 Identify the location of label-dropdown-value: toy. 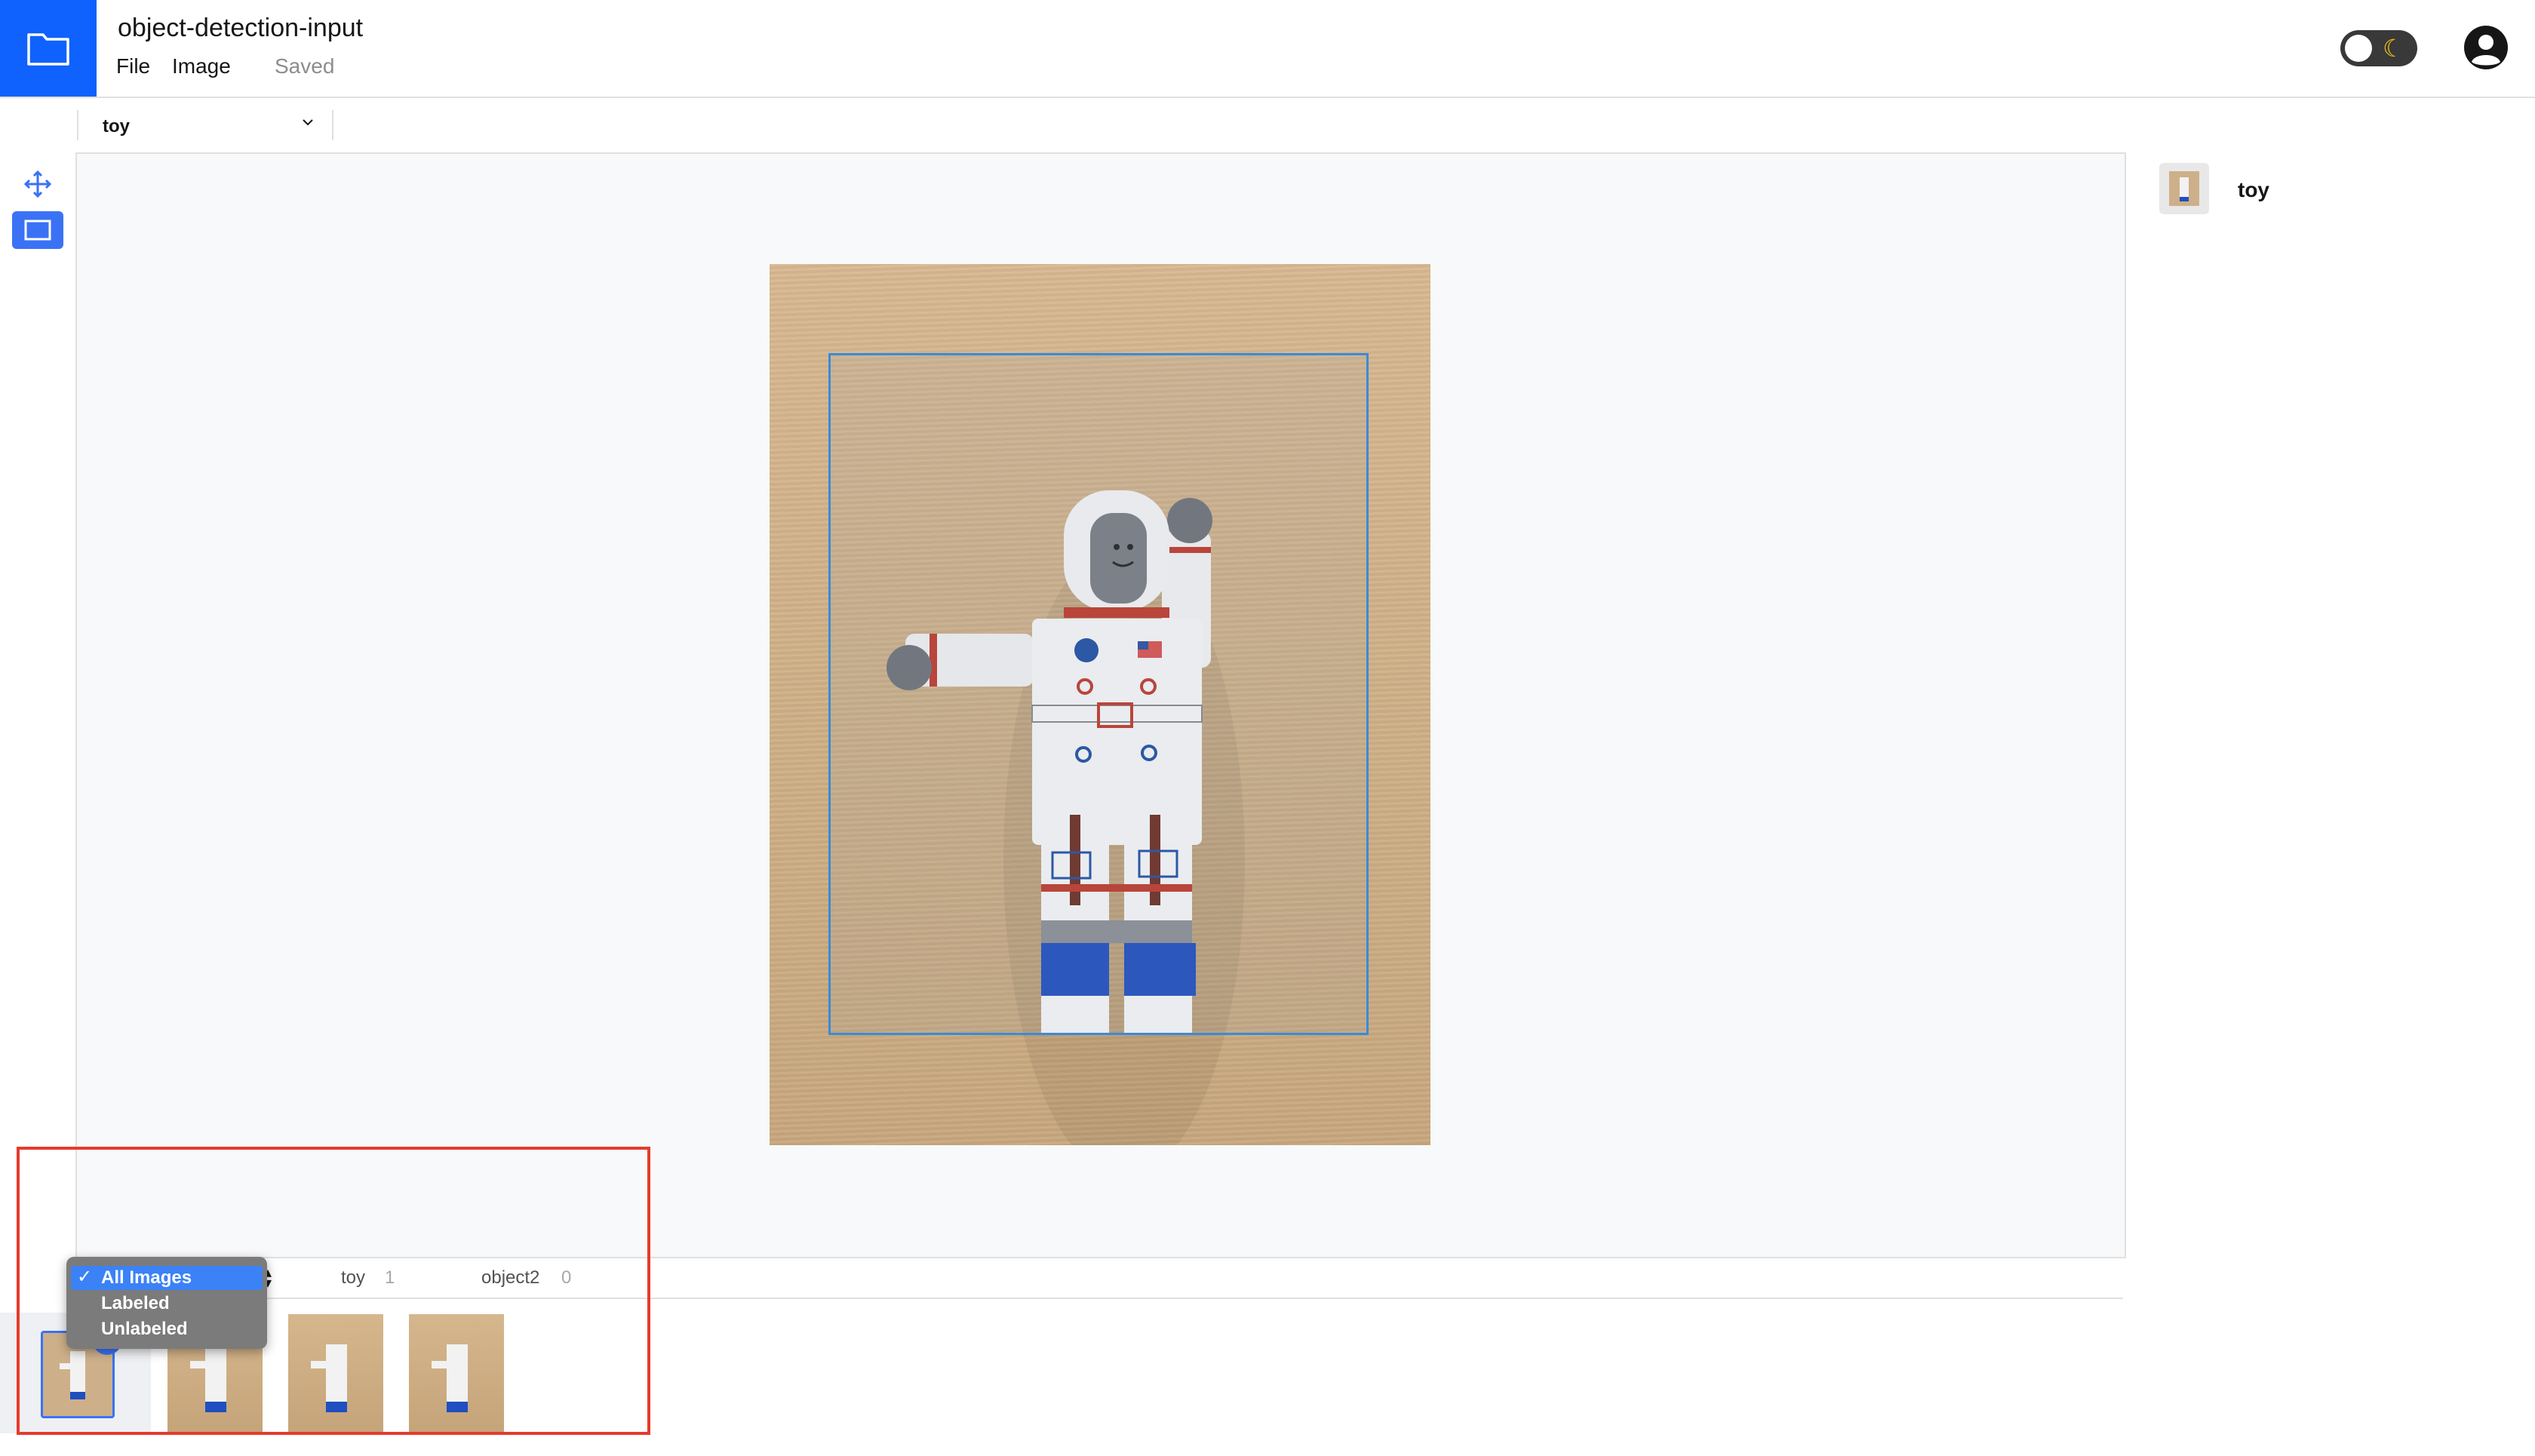
(117, 126).